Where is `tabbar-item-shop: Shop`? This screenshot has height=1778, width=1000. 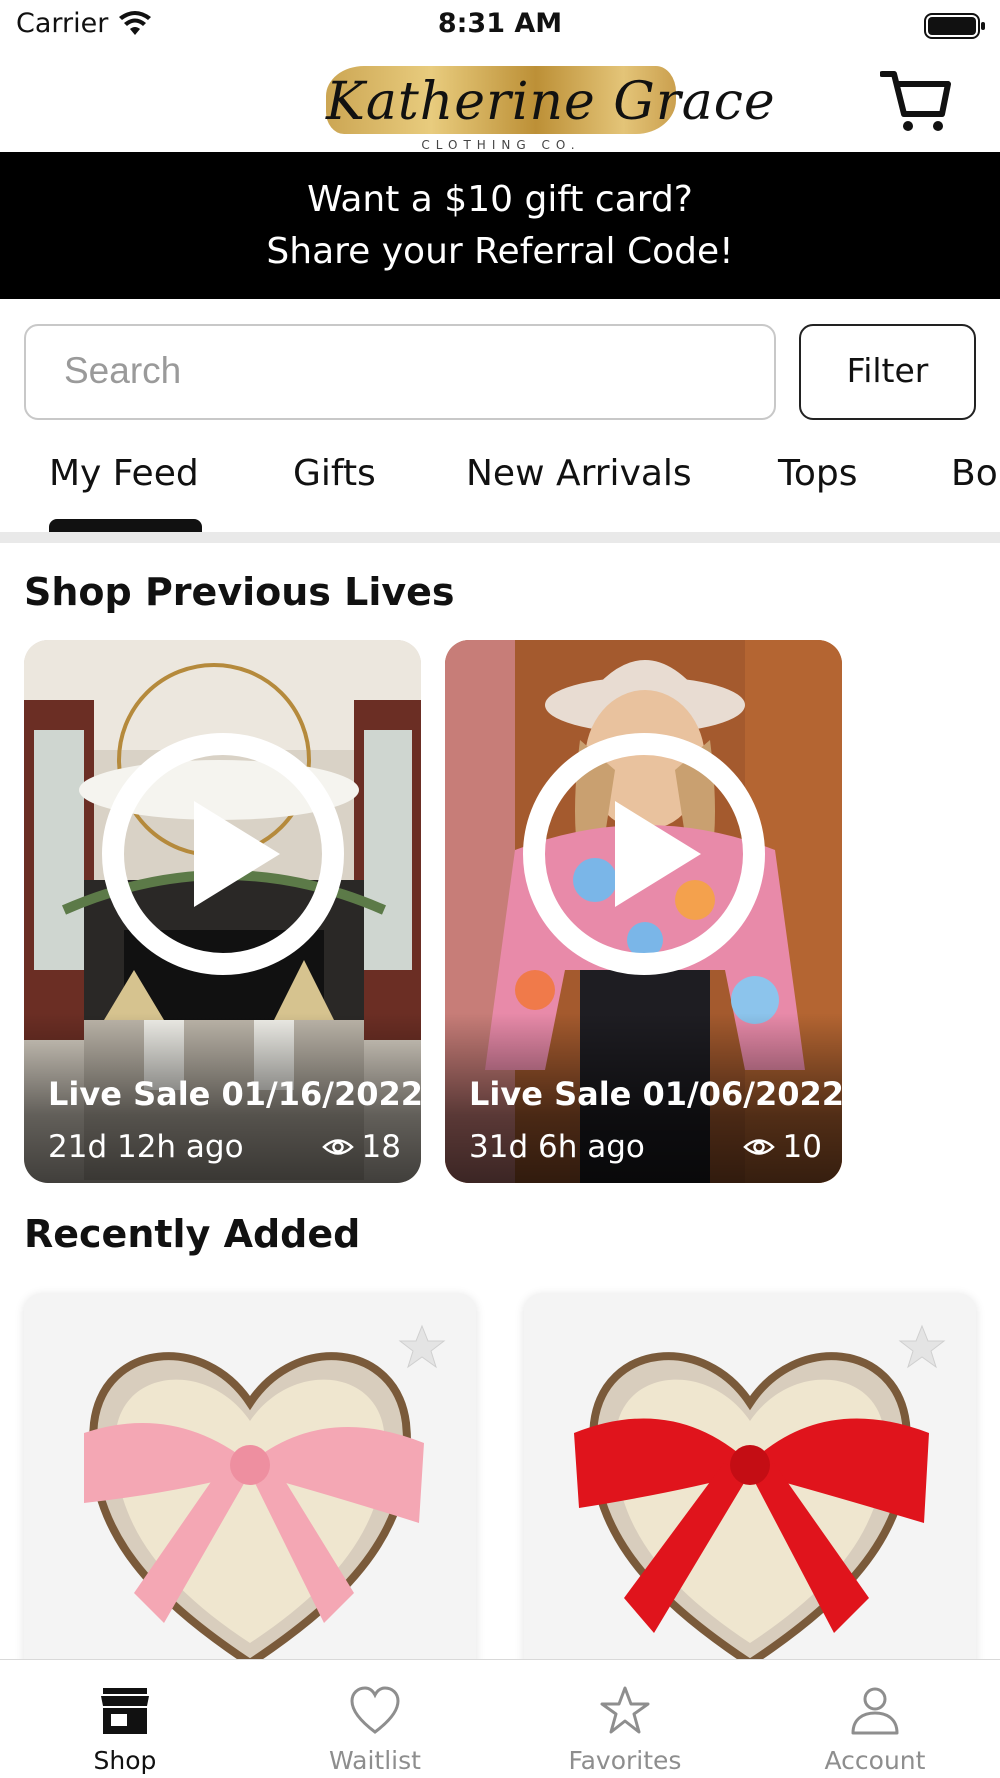
tabbar-item-shop: Shop is located at coordinates (125, 1719).